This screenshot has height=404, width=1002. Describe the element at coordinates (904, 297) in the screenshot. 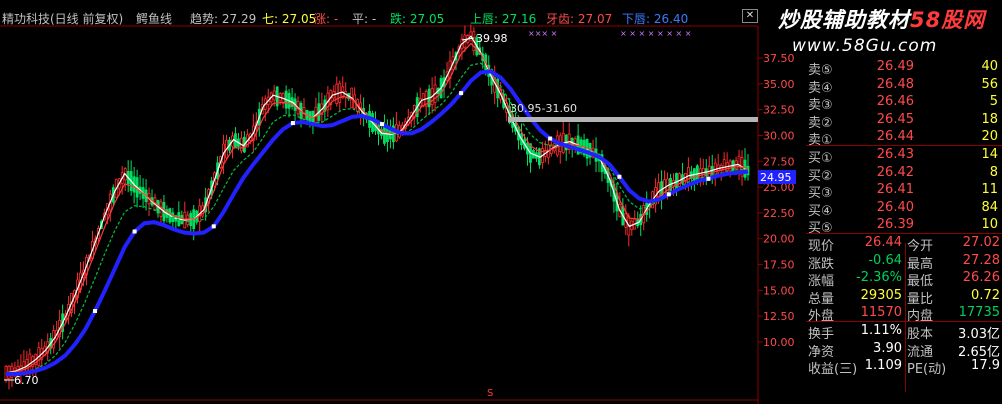

I see `stat-row: 总量 29305 量比 0.72` at that location.